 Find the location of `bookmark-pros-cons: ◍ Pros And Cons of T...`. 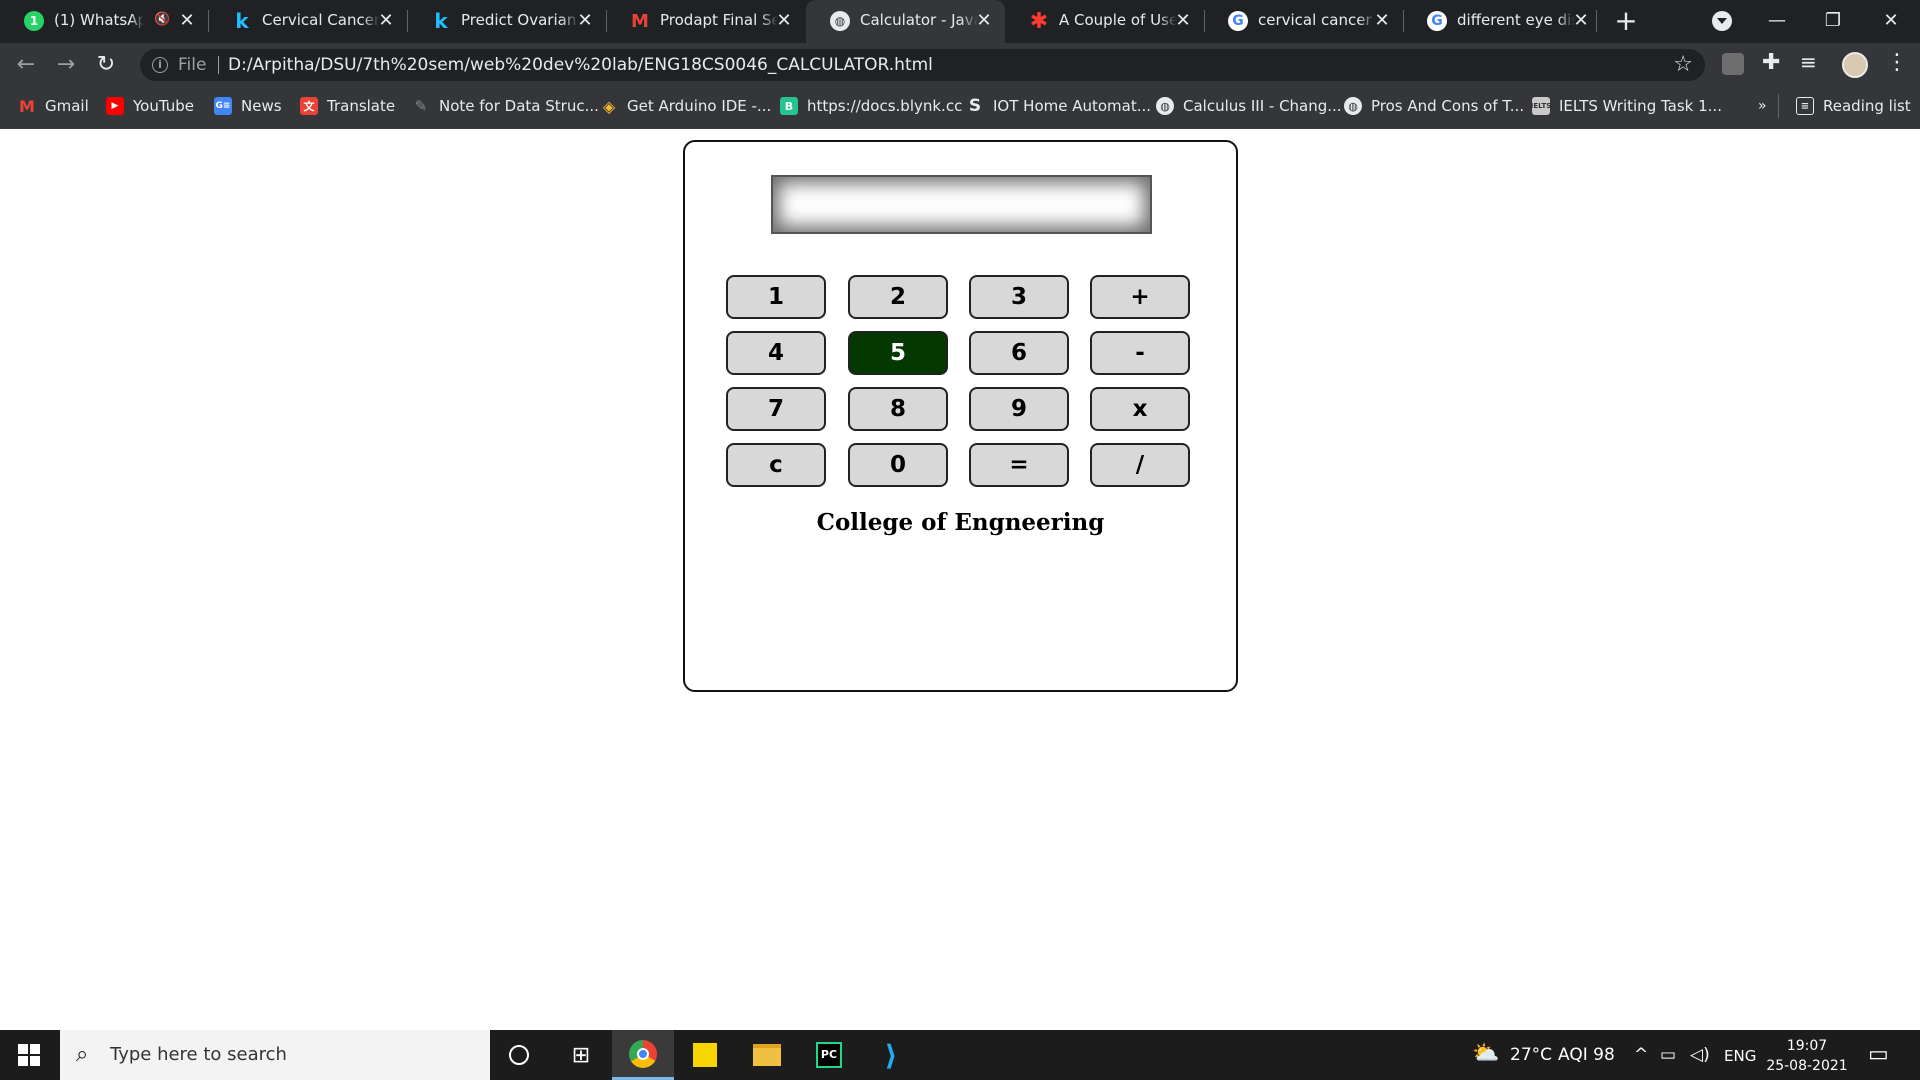

bookmark-pros-cons: ◍ Pros And Cons of T... is located at coordinates (1434, 106).